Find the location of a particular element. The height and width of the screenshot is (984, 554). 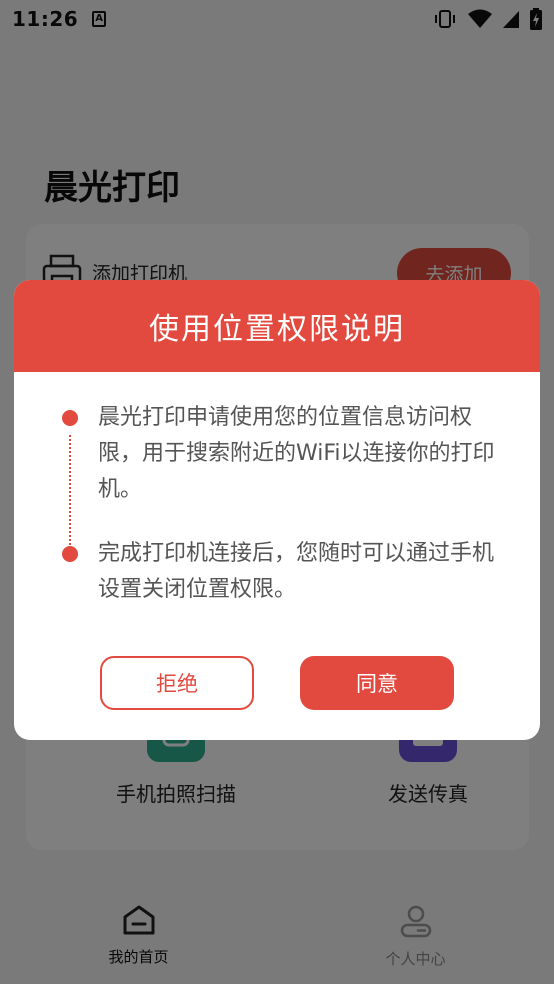

permission-item-text: 晨光打印申请使用您的位置信息访问权限，用于搜索附近的WiFi以连接你的打印机。 is located at coordinates (296, 453).